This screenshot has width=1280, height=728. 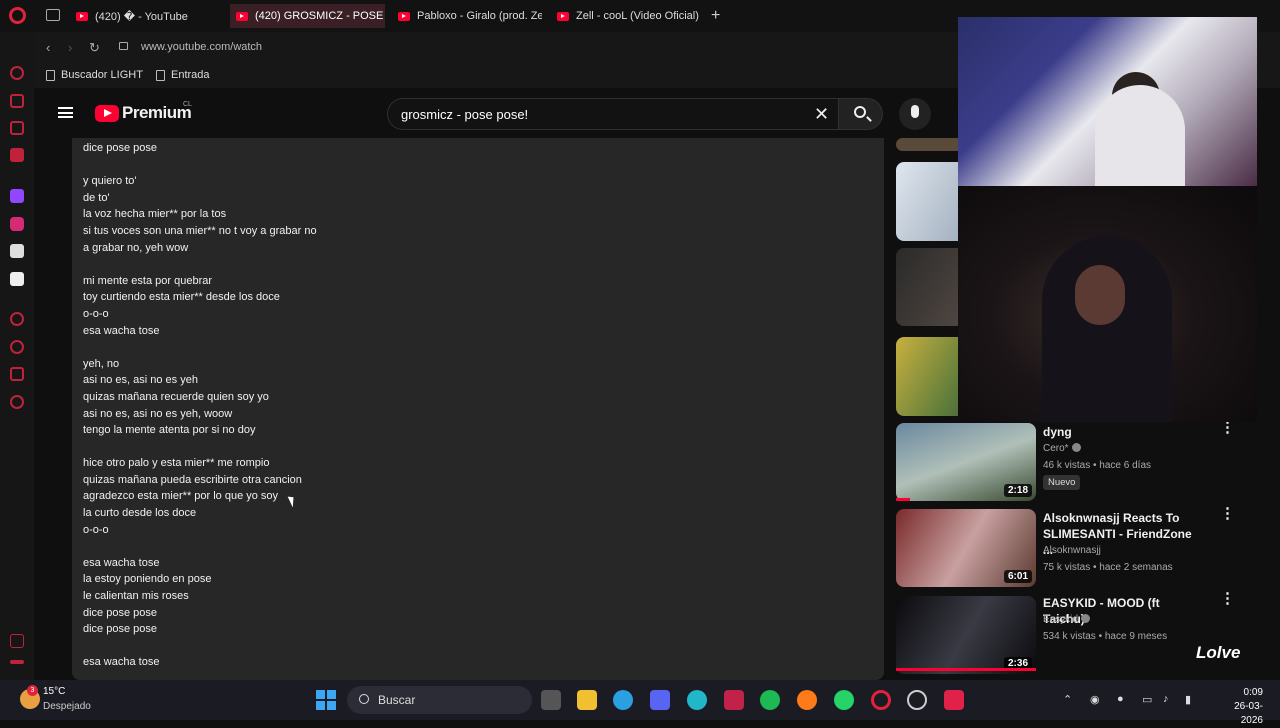 What do you see at coordinates (1095, 699) in the screenshot?
I see `network-icon: ◉` at bounding box center [1095, 699].